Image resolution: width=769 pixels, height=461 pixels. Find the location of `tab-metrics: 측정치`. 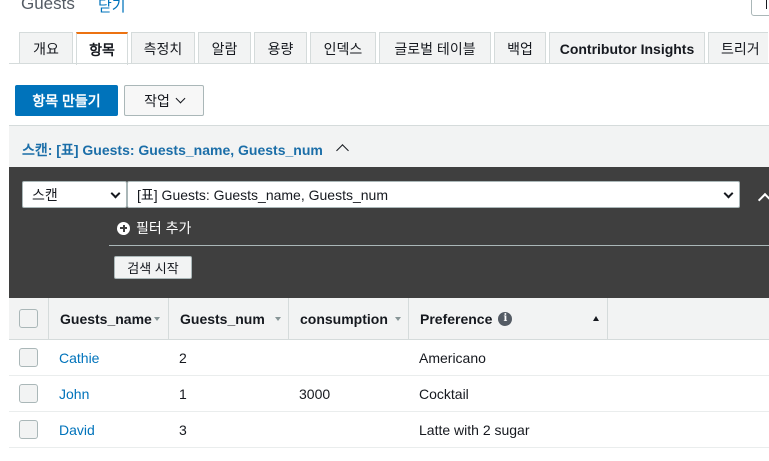

tab-metrics: 측정치 is located at coordinates (163, 48).